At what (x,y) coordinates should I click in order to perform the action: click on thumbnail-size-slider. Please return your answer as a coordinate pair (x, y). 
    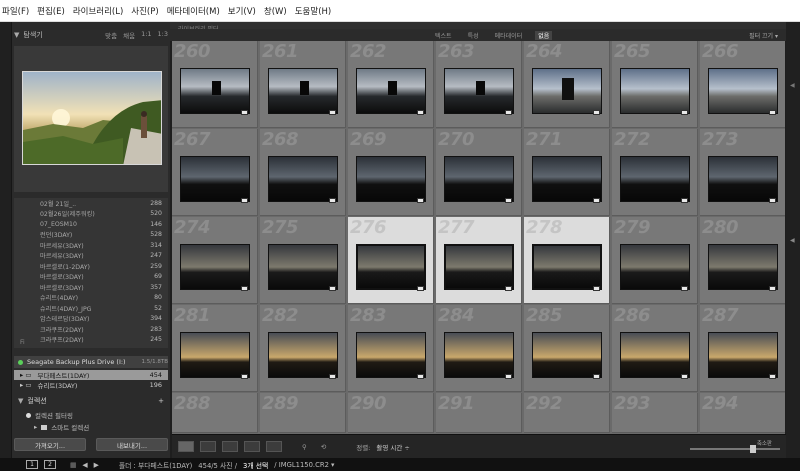
    Looking at the image, I should click on (735, 449).